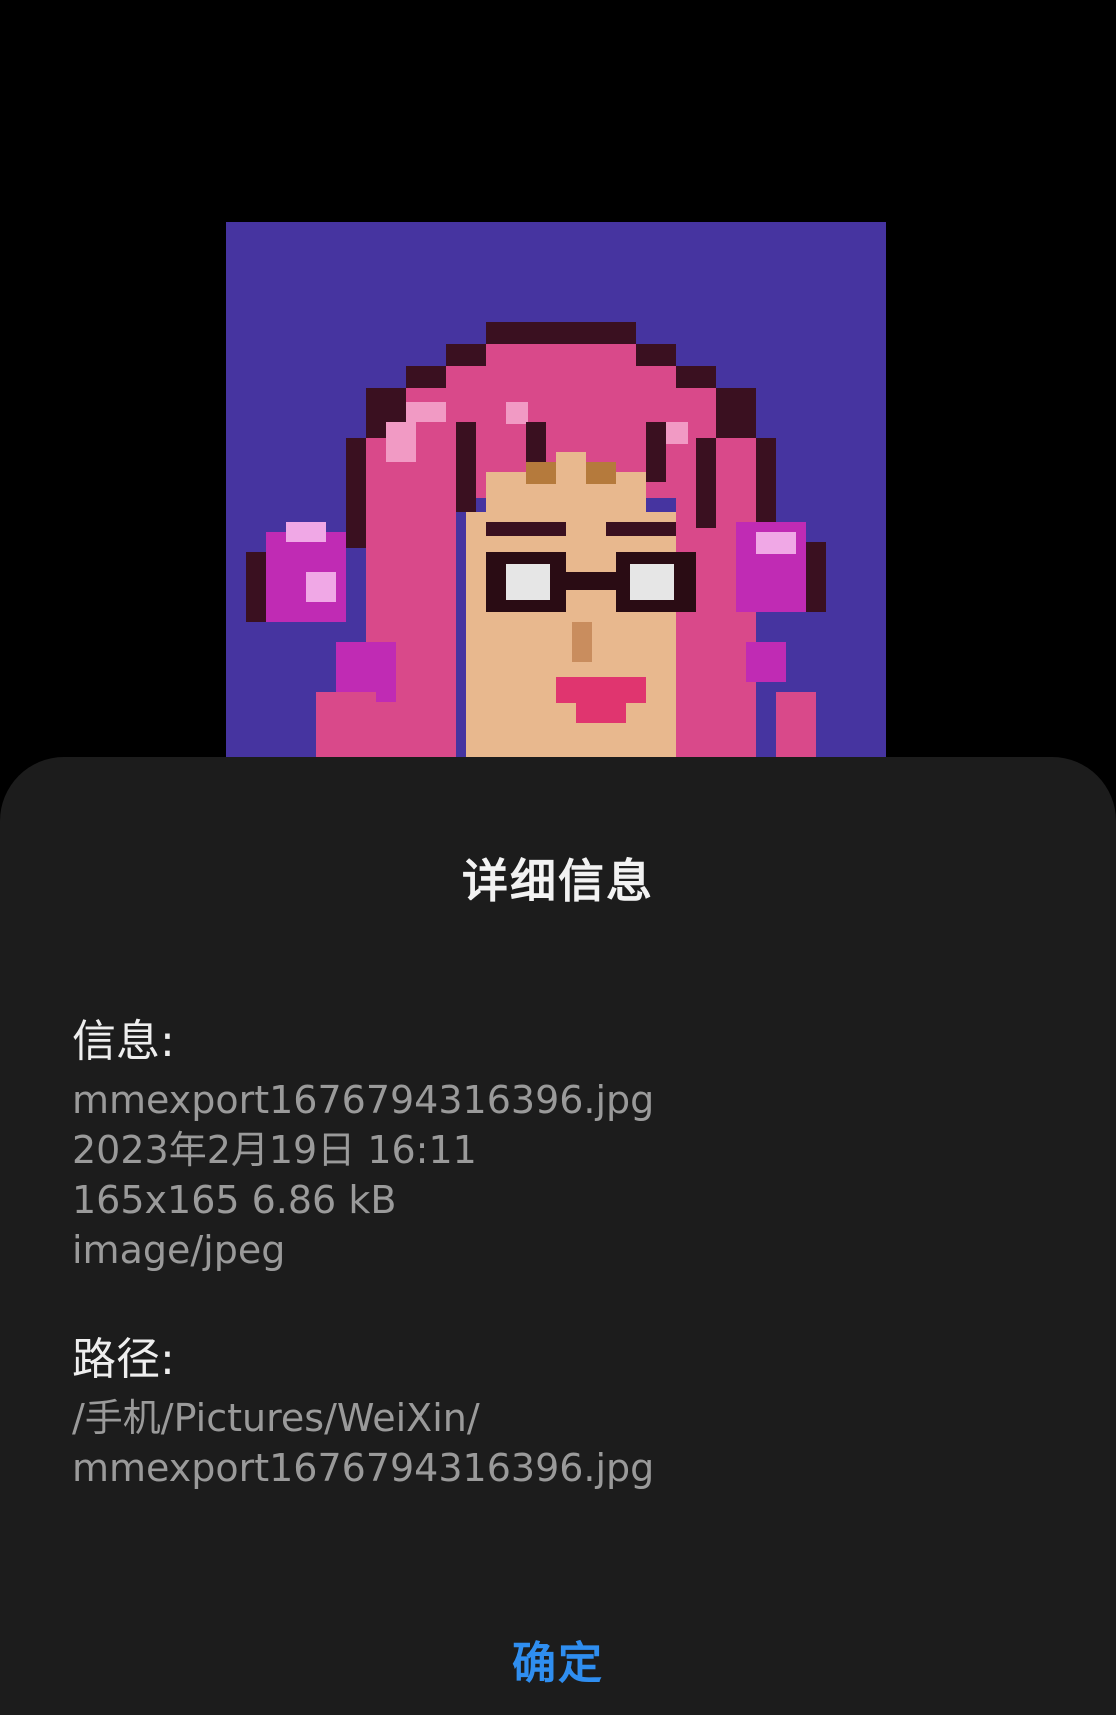 The height and width of the screenshot is (1715, 1116). What do you see at coordinates (123, 1359) in the screenshot?
I see `path-heading: 路径:` at bounding box center [123, 1359].